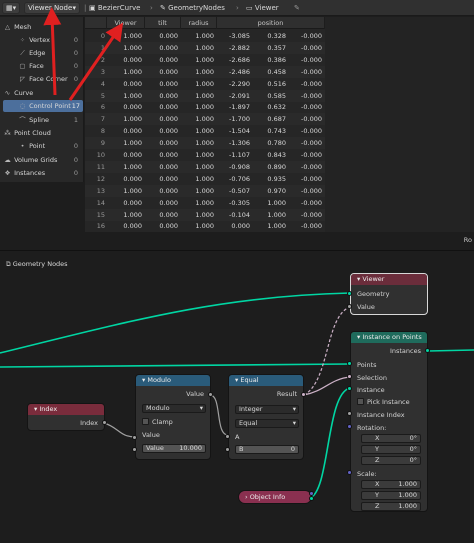  What do you see at coordinates (66, 417) in the screenshot?
I see `index-node: ▾ Index Index` at bounding box center [66, 417].